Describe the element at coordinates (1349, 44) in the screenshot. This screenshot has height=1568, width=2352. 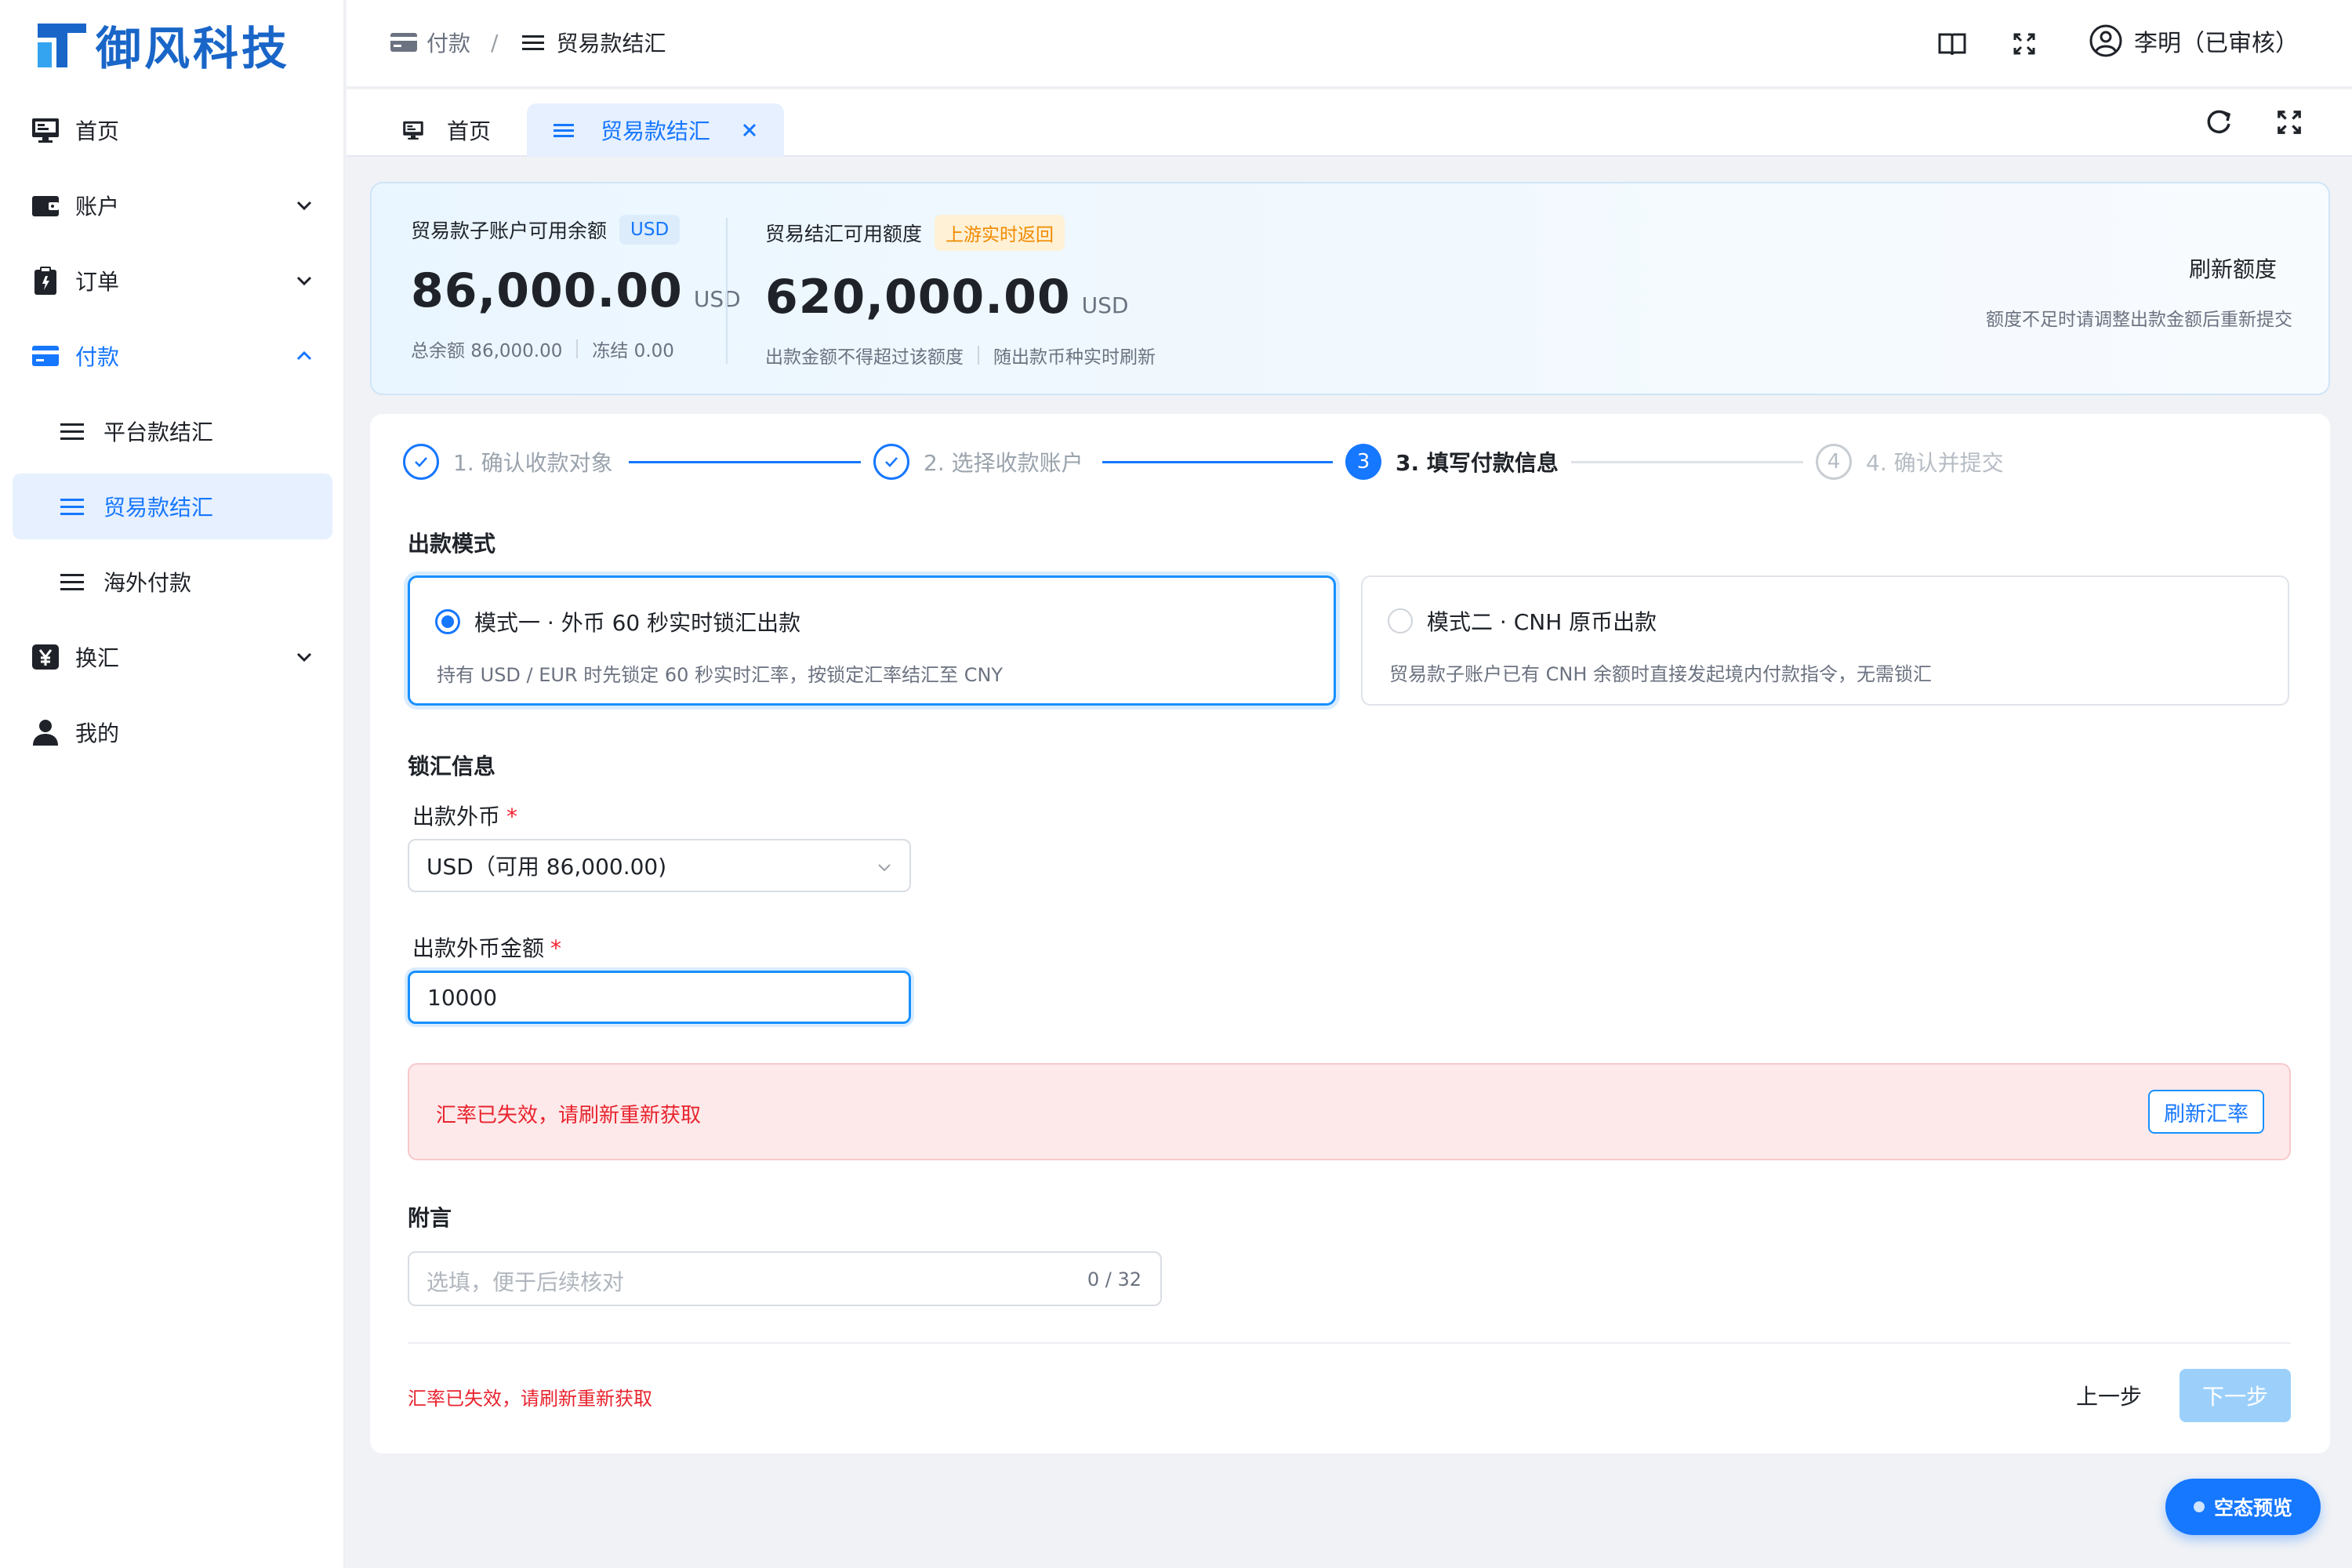
I see `top-header: 付款 / 贸易款结汇 李明（已审核）` at that location.